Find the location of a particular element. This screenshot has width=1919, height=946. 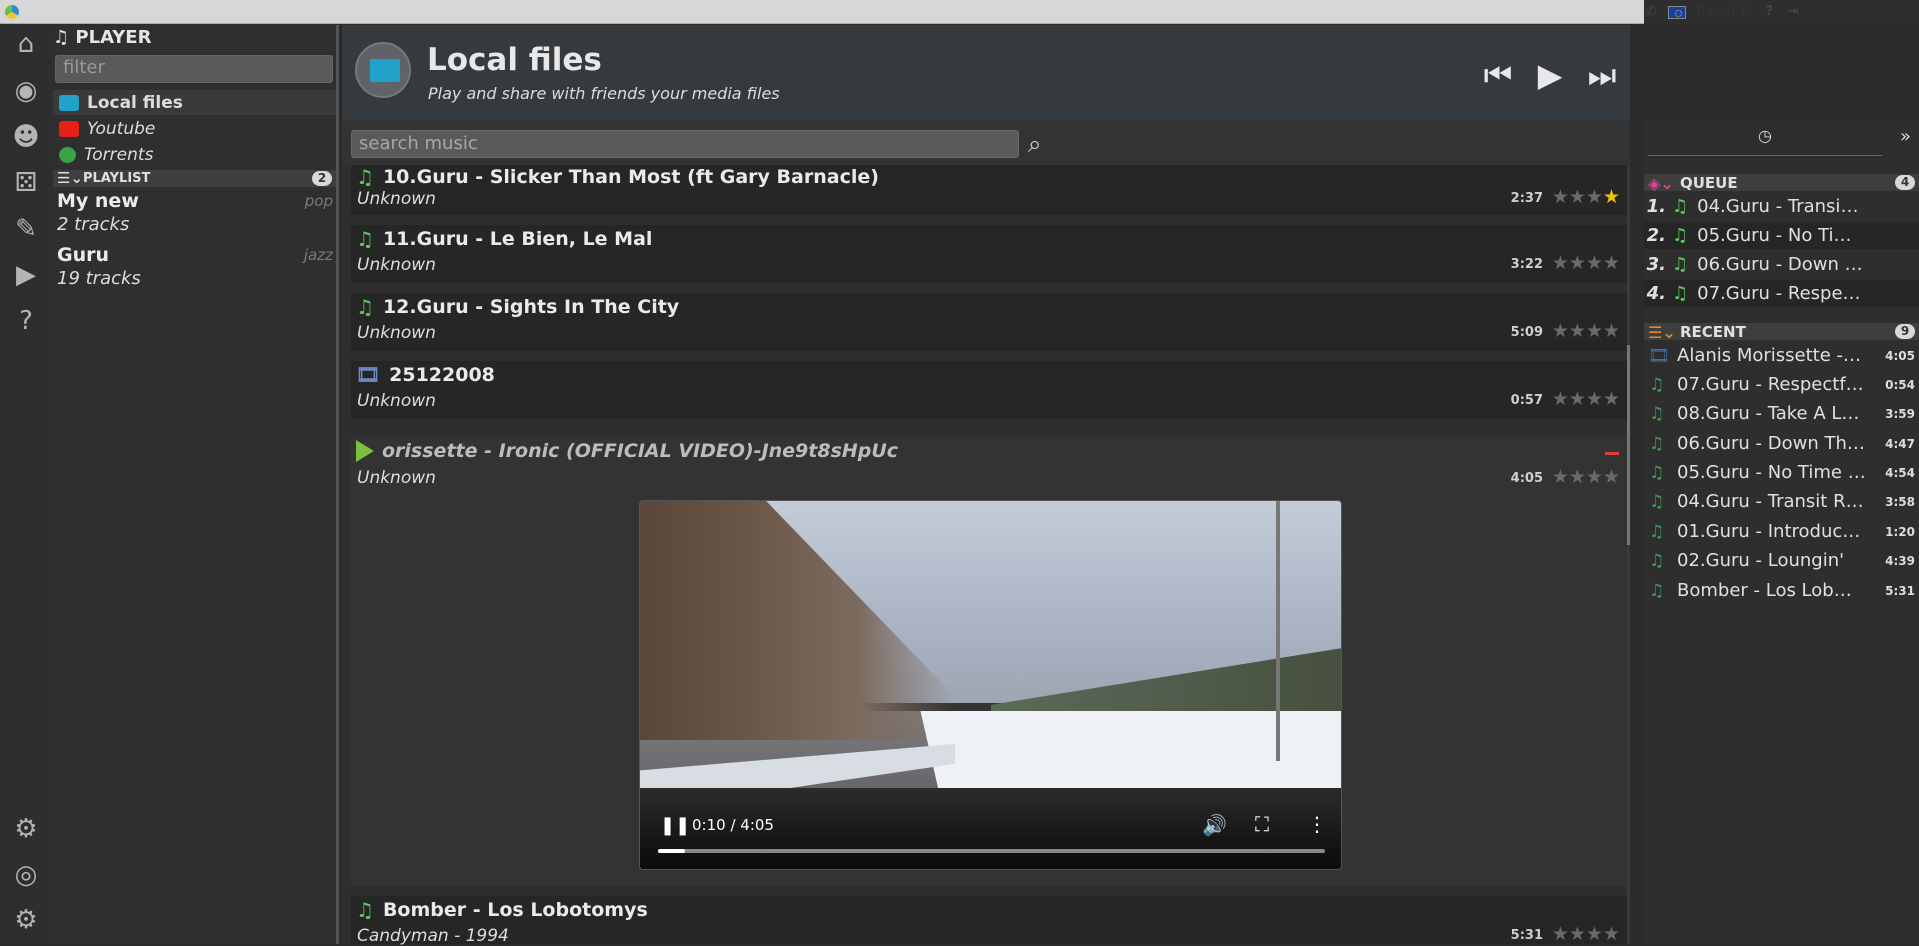

previous-track-icon: ⏮ is located at coordinates (1498, 75).